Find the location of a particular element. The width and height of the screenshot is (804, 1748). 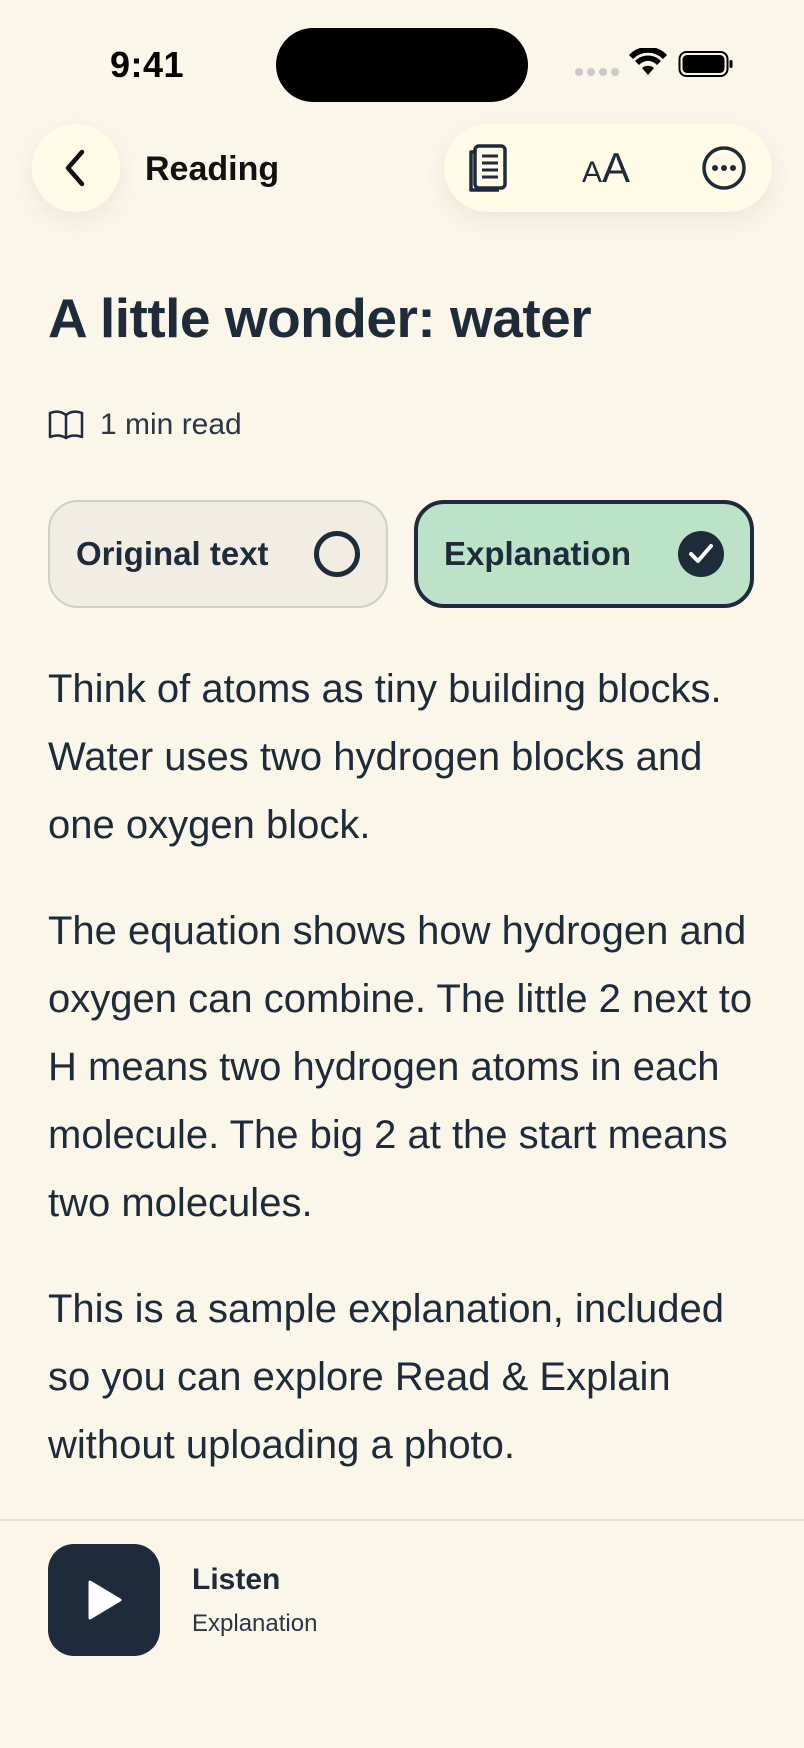

read-time: 1 min read is located at coordinates (171, 424).